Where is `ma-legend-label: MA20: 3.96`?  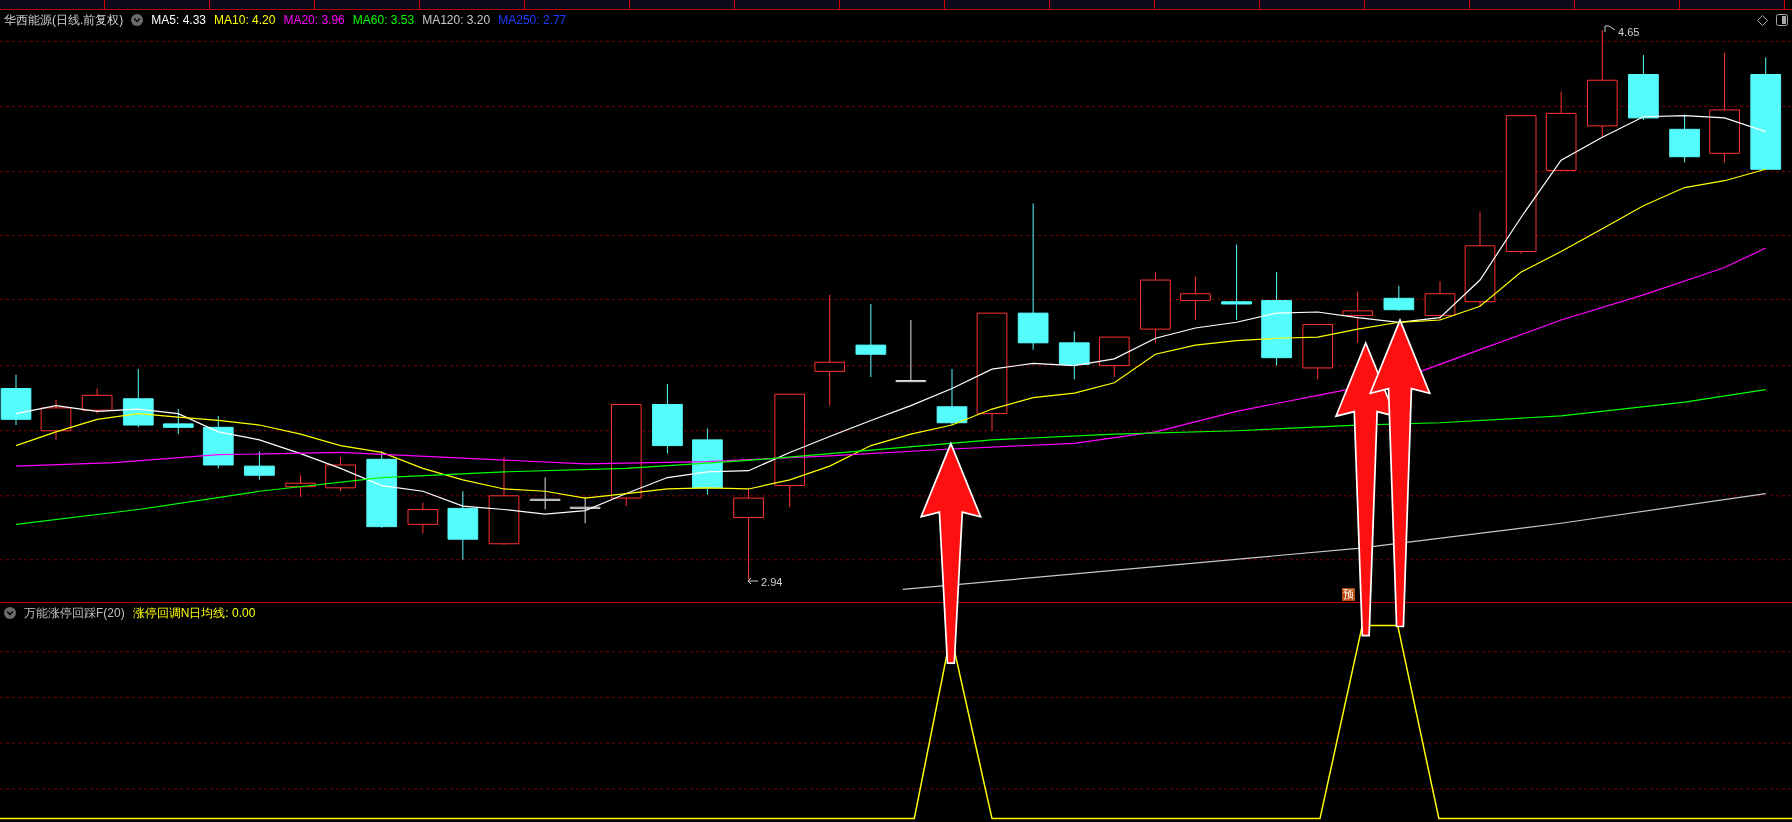
ma-legend-label: MA20: 3.96 is located at coordinates (314, 20).